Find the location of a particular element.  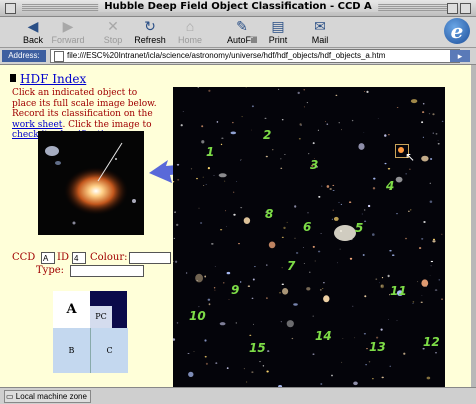

stop-button: ✕Stop is located at coordinates (113, 32).